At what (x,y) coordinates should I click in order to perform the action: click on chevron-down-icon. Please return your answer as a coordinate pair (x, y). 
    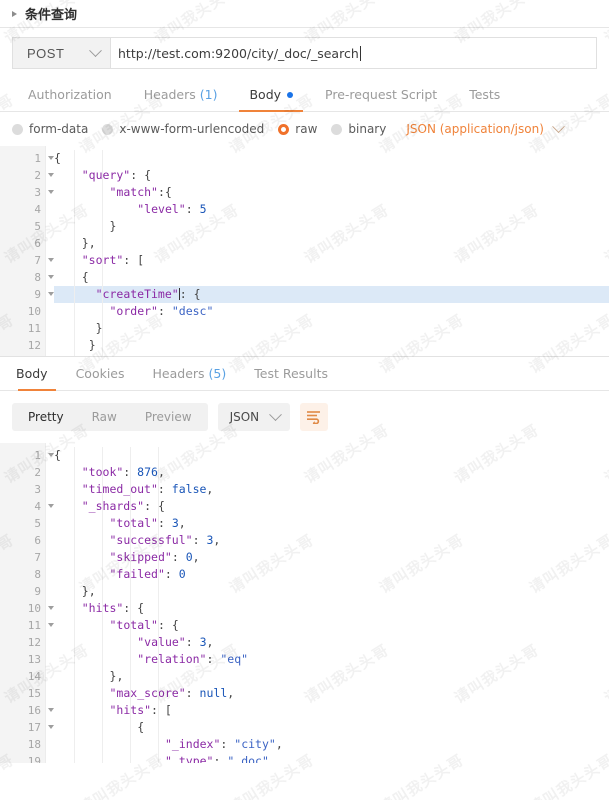
    Looking at the image, I should click on (558, 126).